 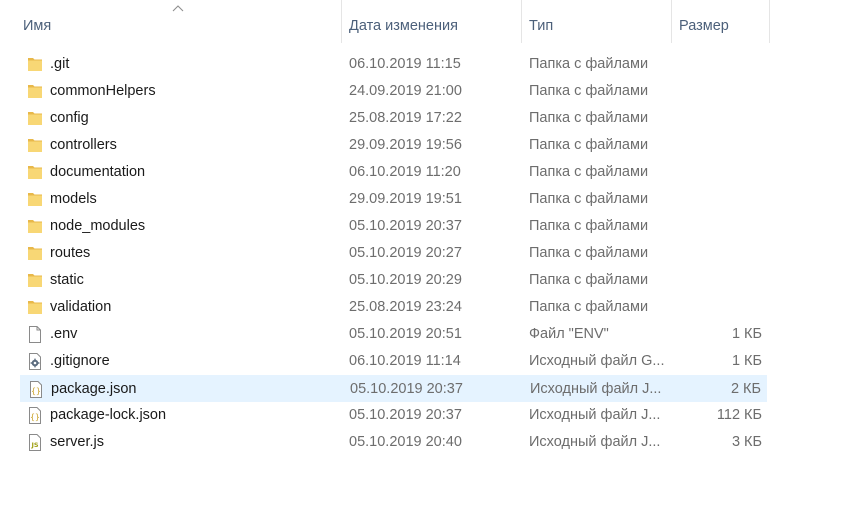 I want to click on file-row: static 05.10.2019 20:29 Папка с файлами, so click(x=393, y=280).